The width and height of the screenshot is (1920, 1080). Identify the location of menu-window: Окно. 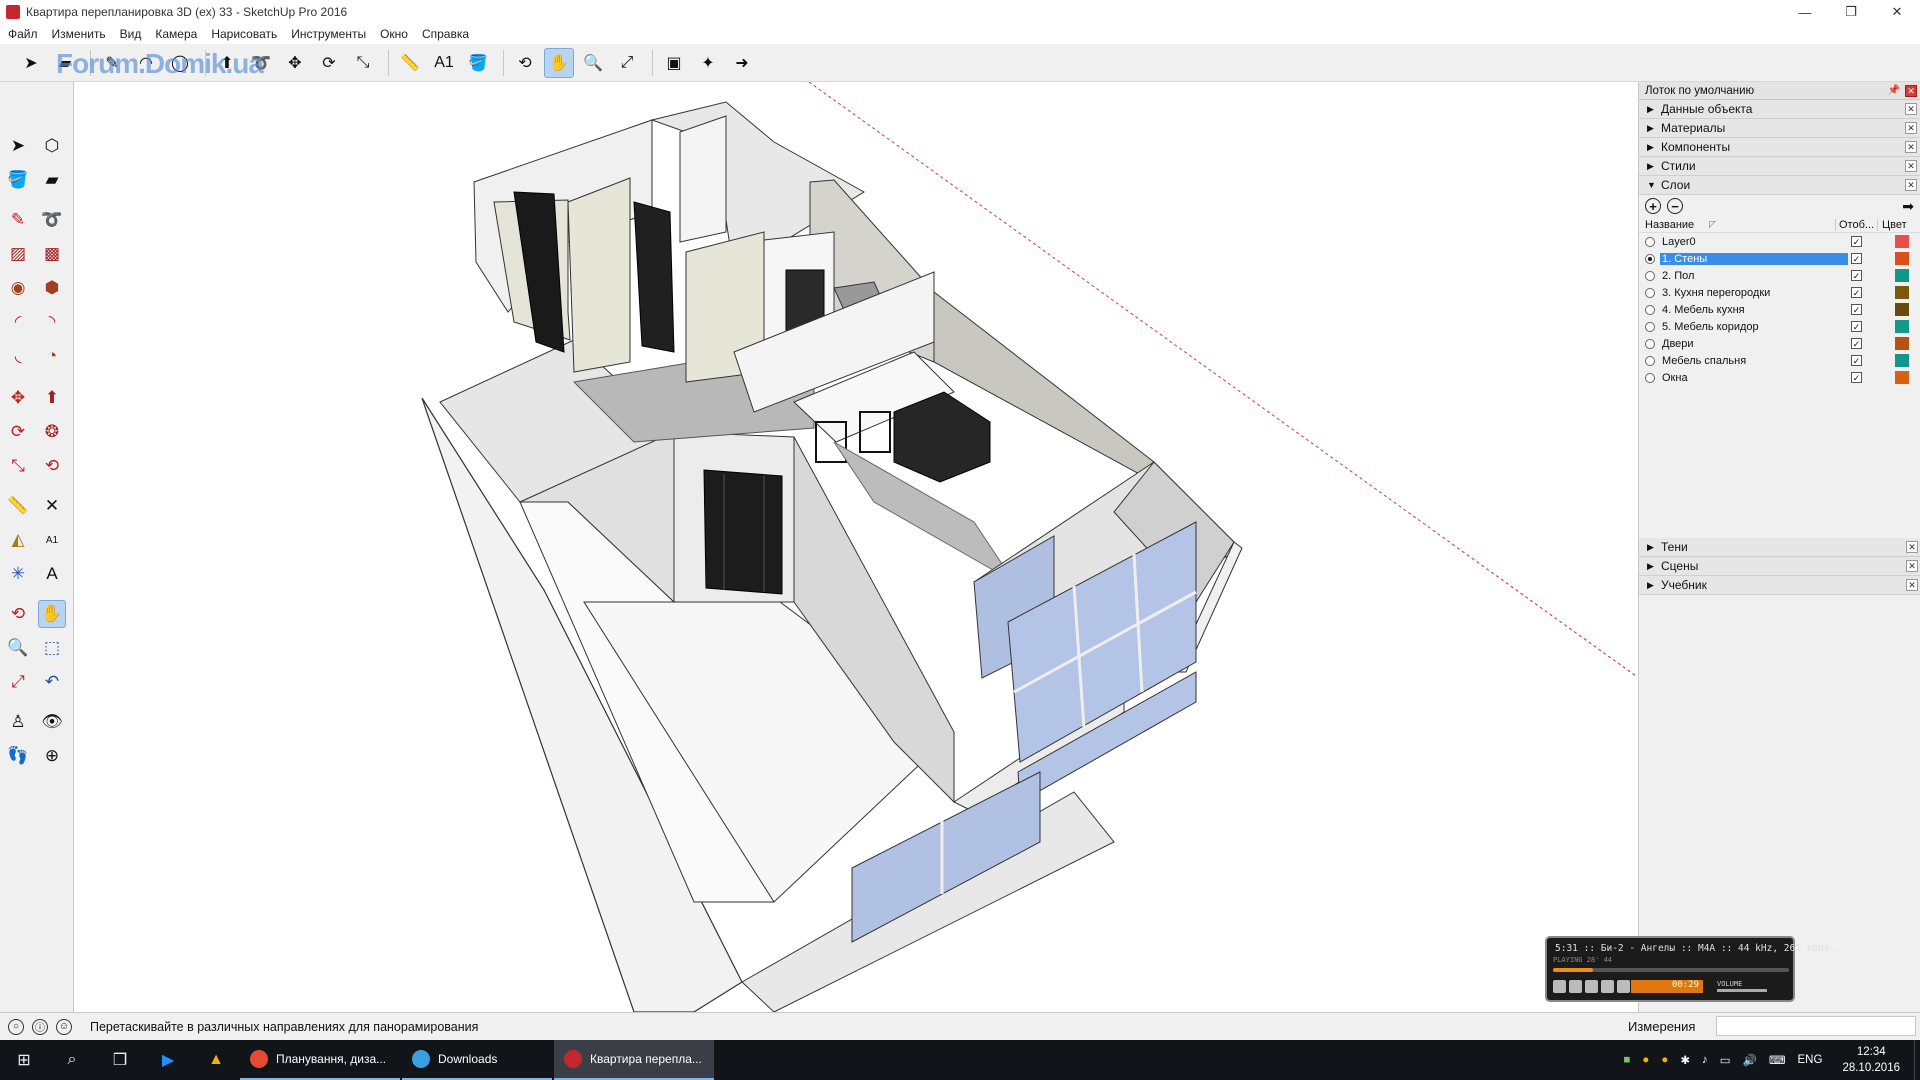
(394, 34).